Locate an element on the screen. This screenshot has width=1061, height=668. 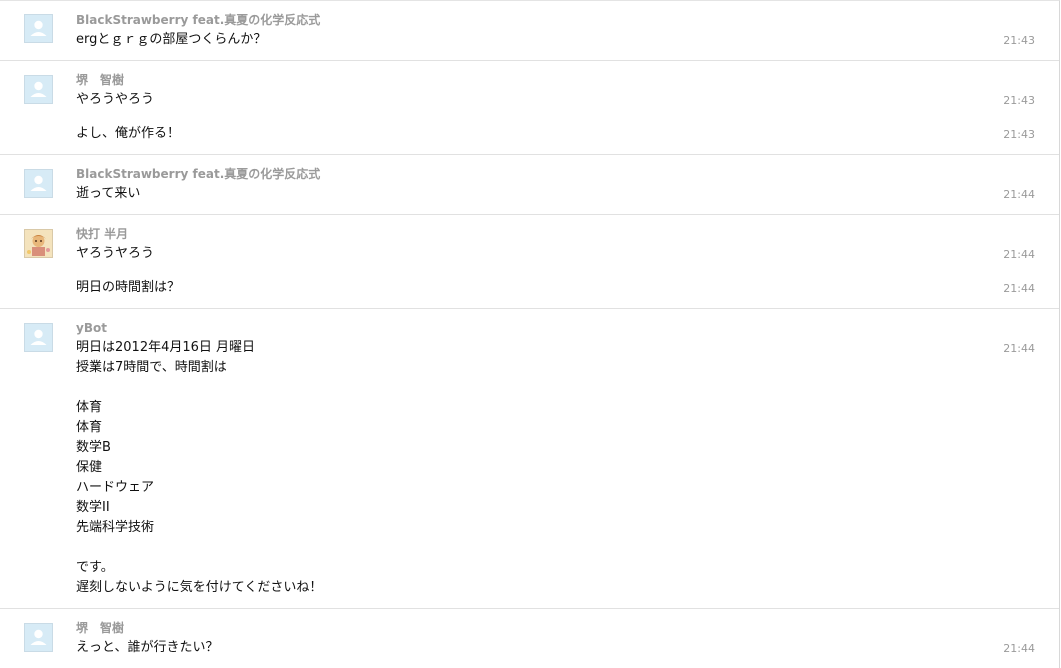
message-group: 堺 智樹 えっと、誰が行きたい？ 21:44 is located at coordinates (529, 638).